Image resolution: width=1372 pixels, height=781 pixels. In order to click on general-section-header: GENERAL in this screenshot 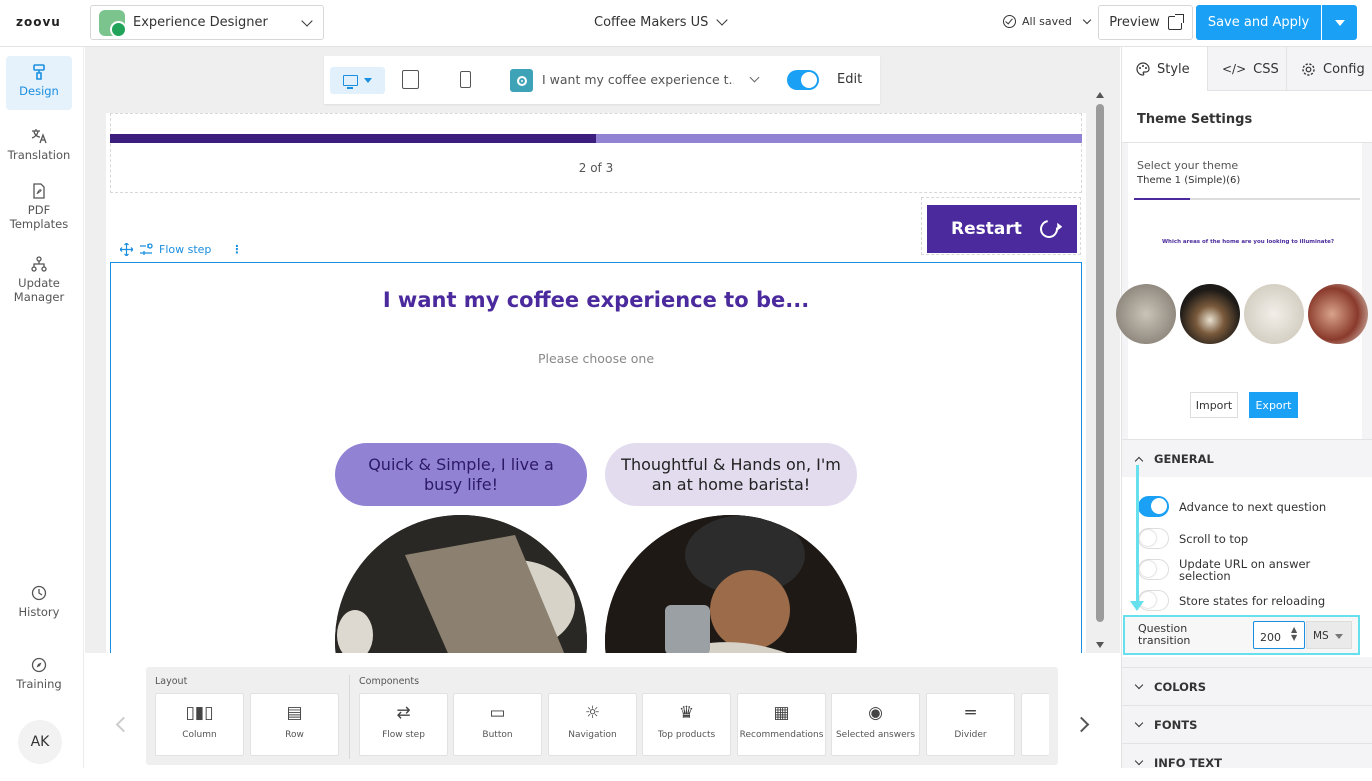, I will do `click(1247, 458)`.